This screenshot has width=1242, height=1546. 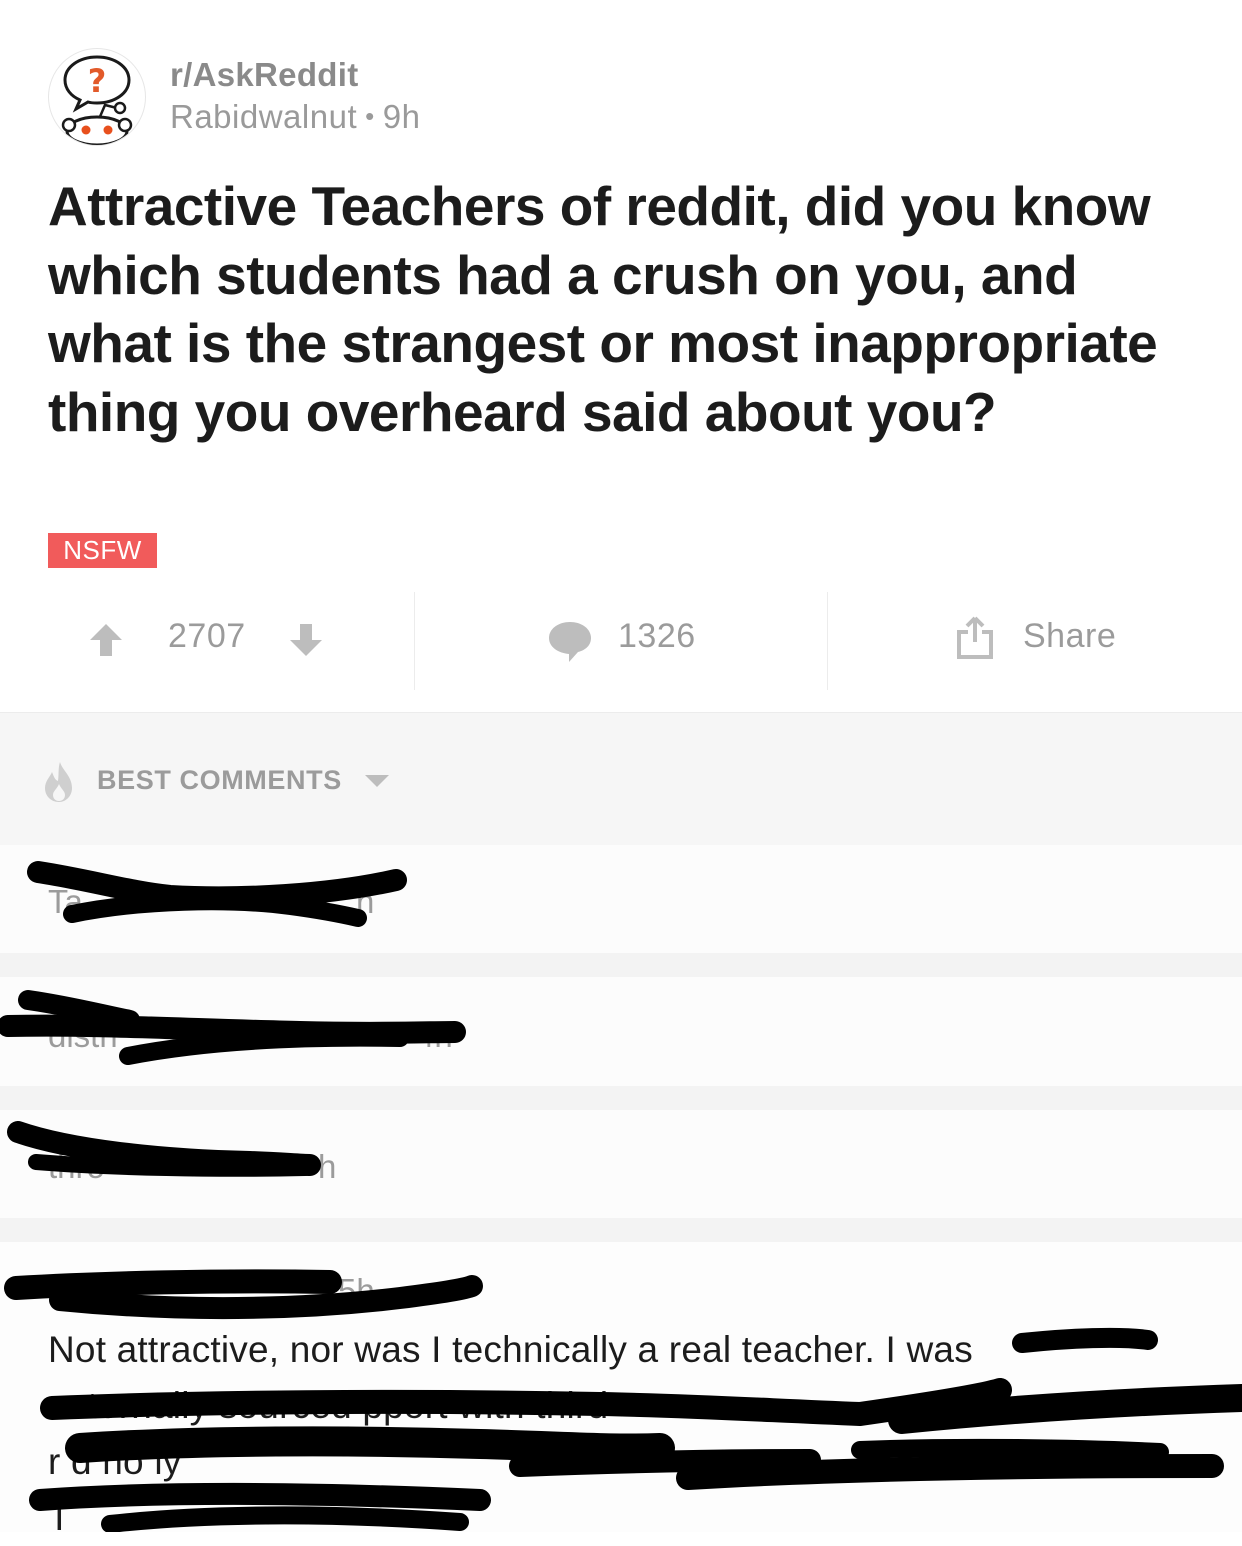 What do you see at coordinates (657, 636) in the screenshot?
I see `comment-count: 1326` at bounding box center [657, 636].